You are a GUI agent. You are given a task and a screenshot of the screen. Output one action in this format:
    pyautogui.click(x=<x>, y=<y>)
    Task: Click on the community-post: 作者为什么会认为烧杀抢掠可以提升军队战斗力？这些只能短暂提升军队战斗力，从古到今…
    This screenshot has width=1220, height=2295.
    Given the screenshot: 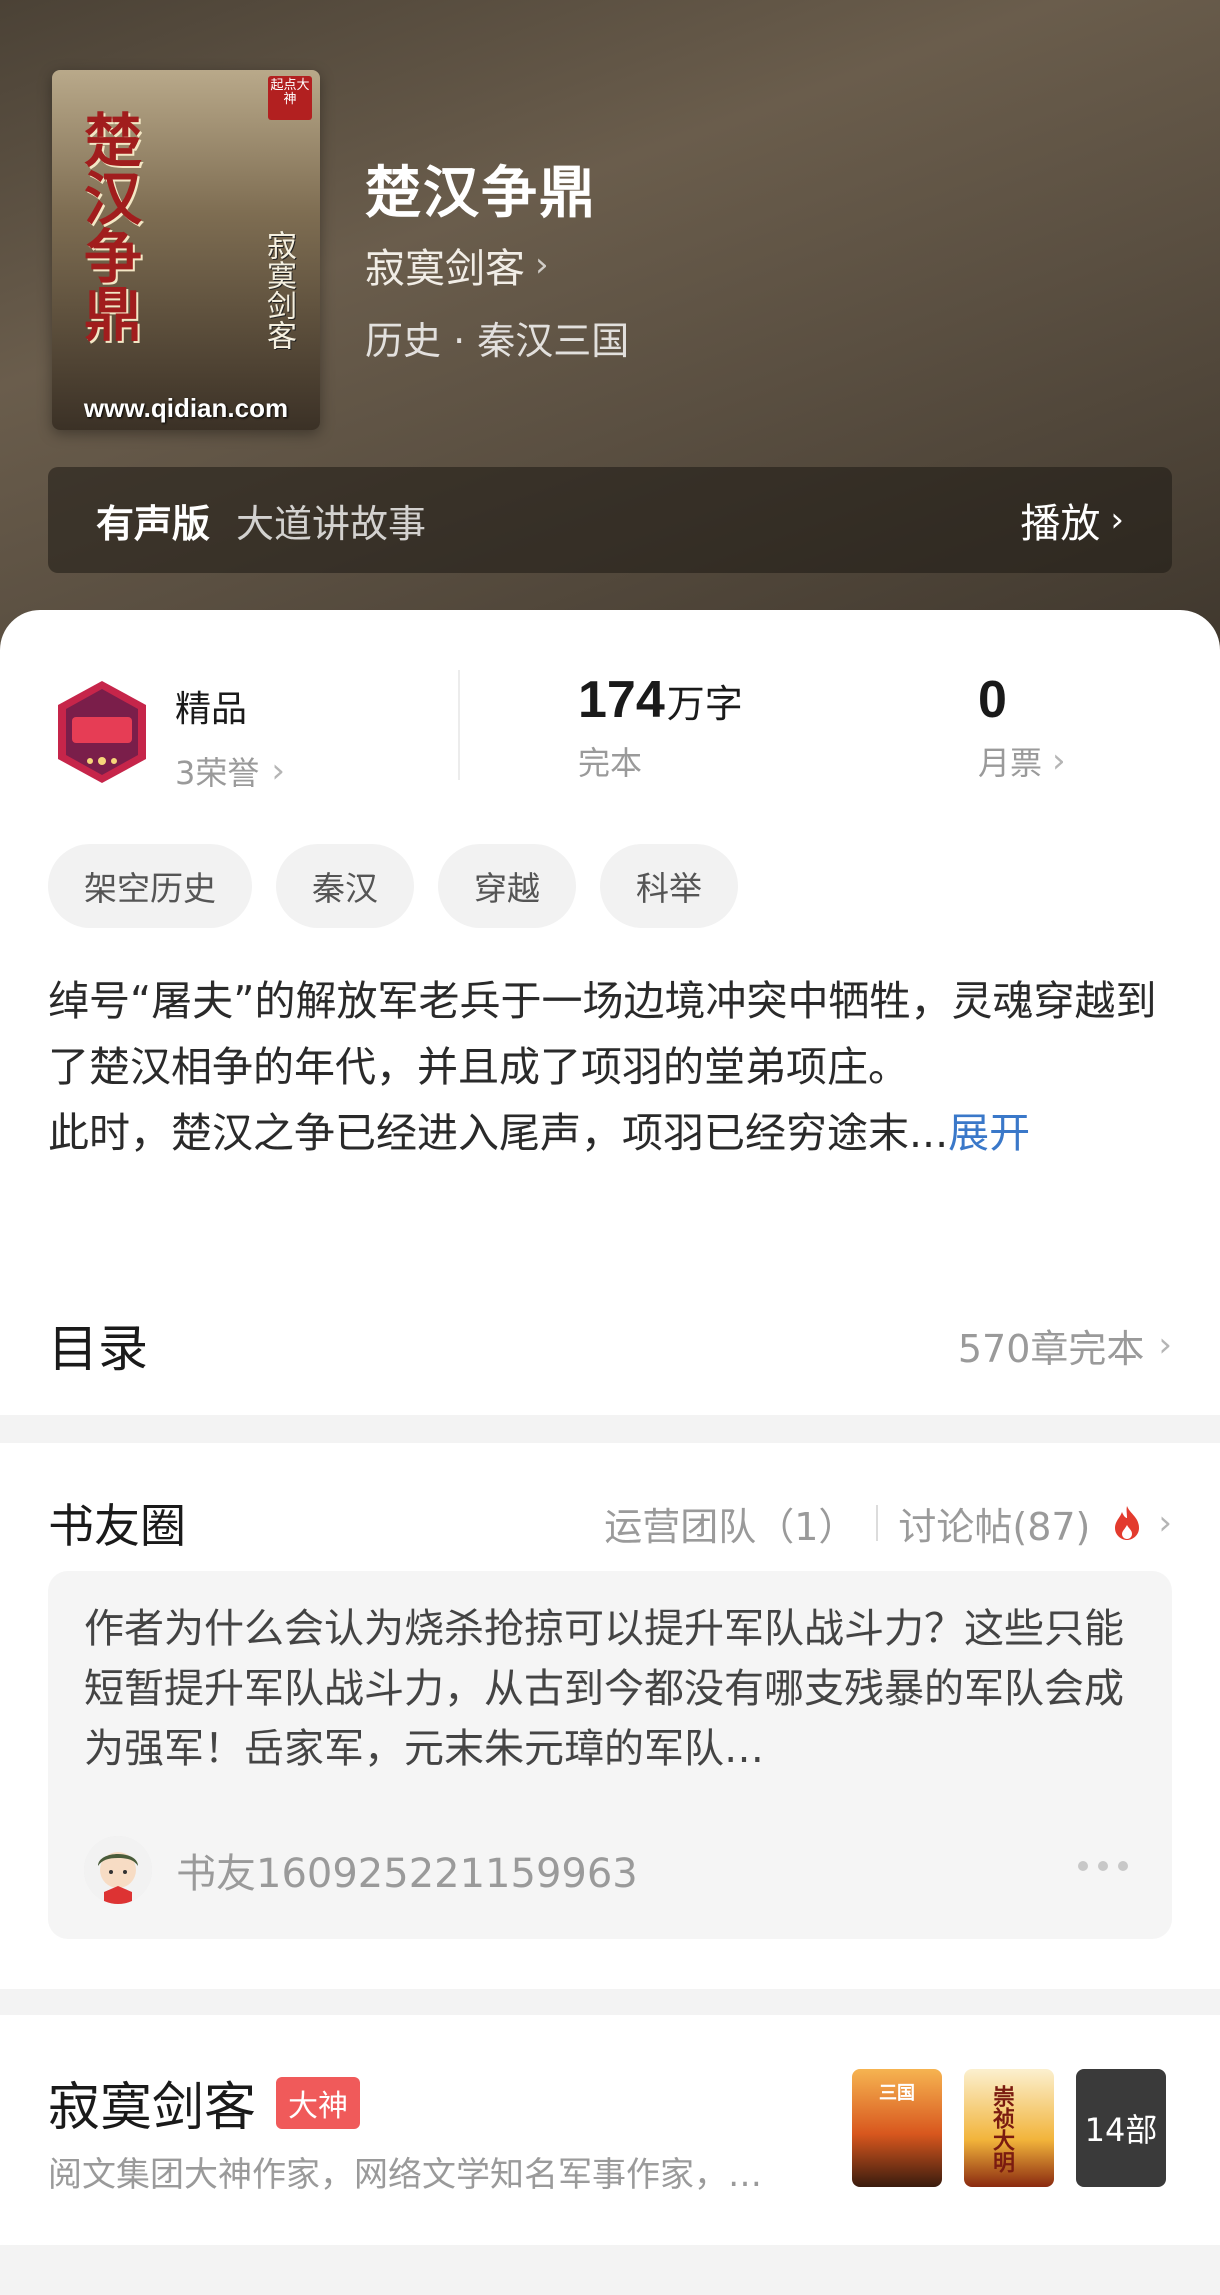 What is the action you would take?
    pyautogui.click(x=610, y=1755)
    